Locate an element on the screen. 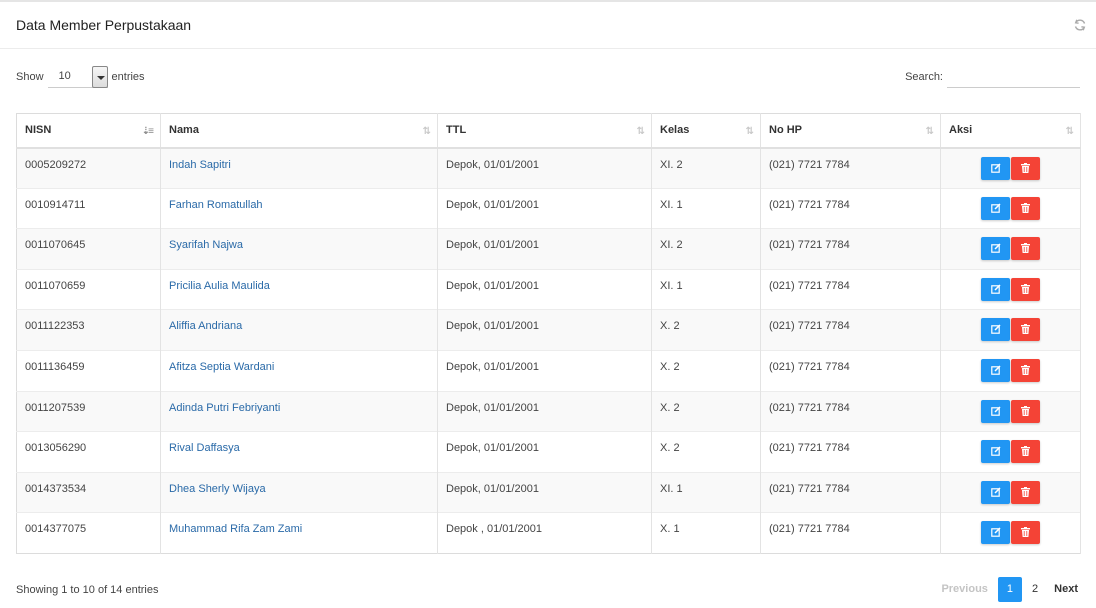 The height and width of the screenshot is (608, 1096). column-header-no-hp: No HP ⇅ is located at coordinates (850, 131).